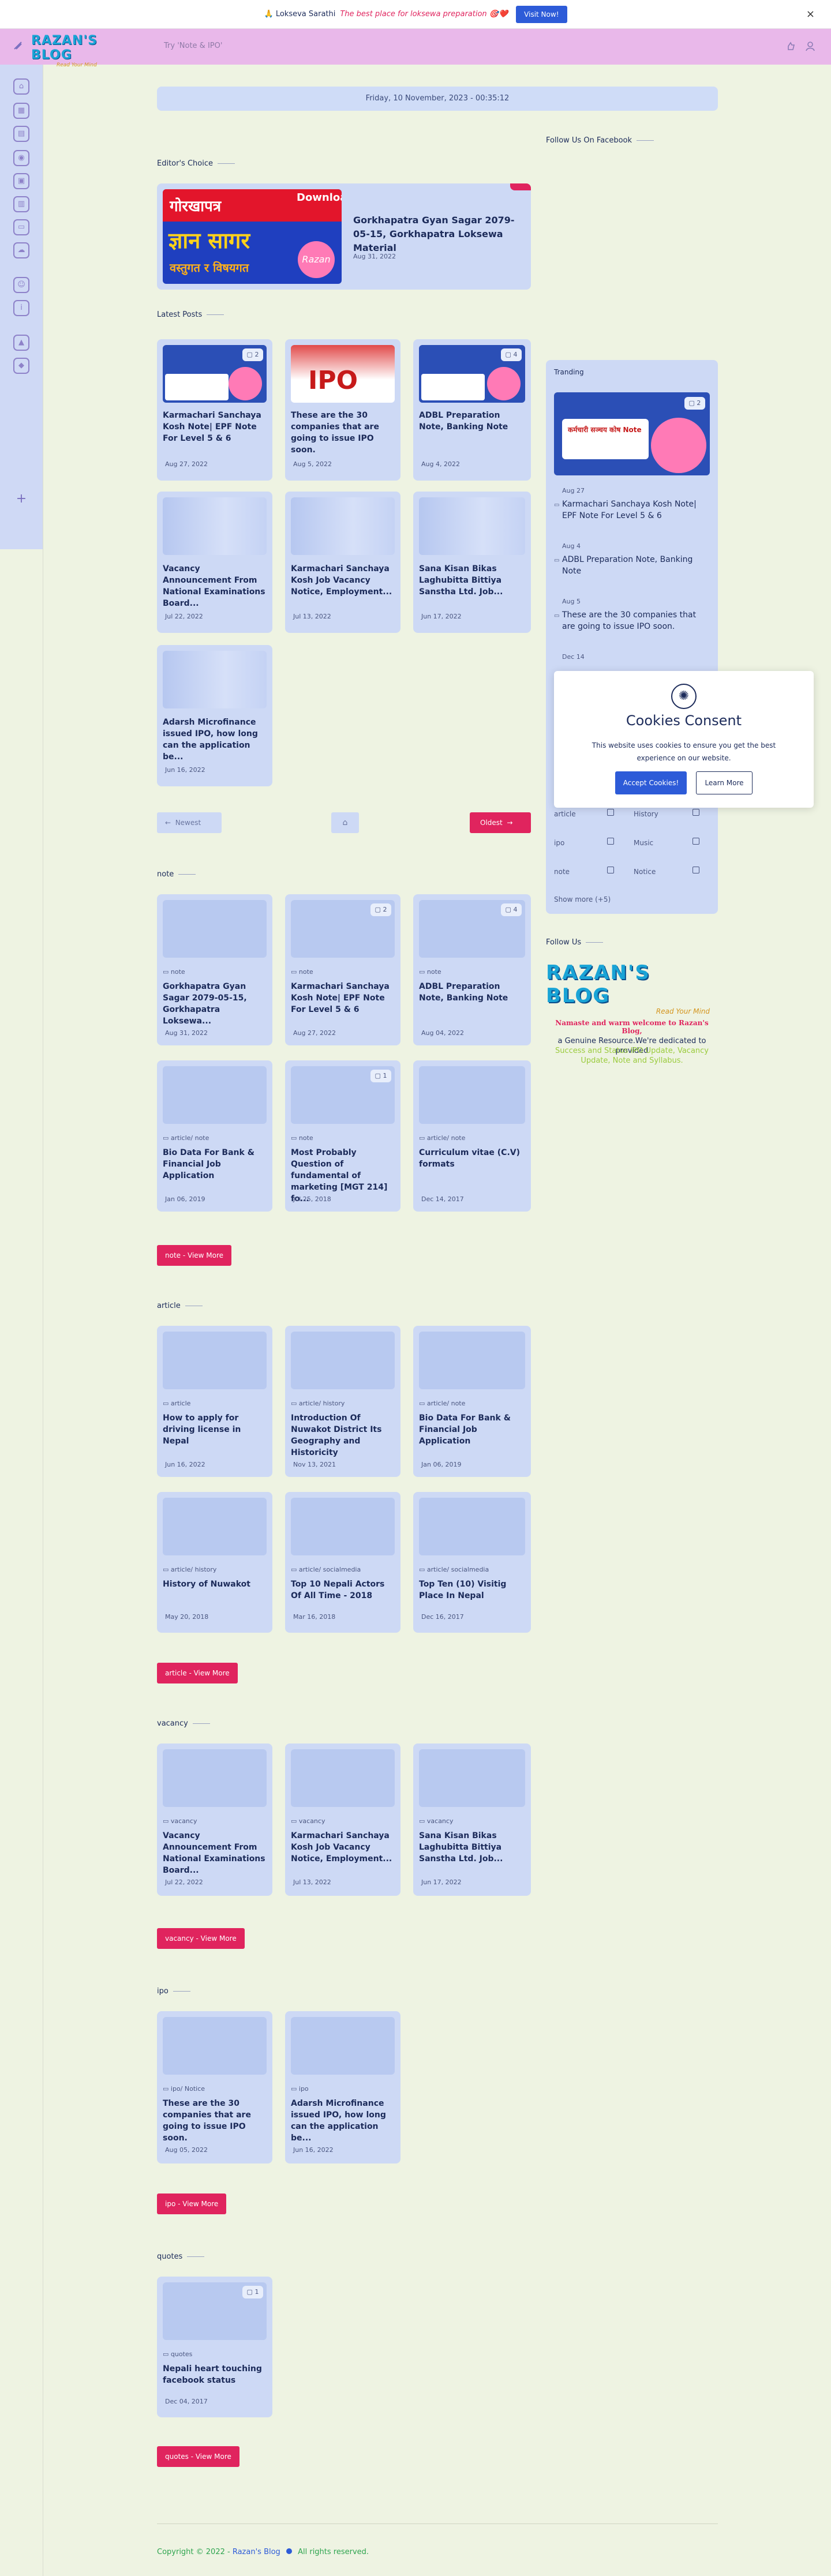 The height and width of the screenshot is (2576, 831). Describe the element at coordinates (189, 822) in the screenshot. I see `newest-button: ← Newest` at that location.